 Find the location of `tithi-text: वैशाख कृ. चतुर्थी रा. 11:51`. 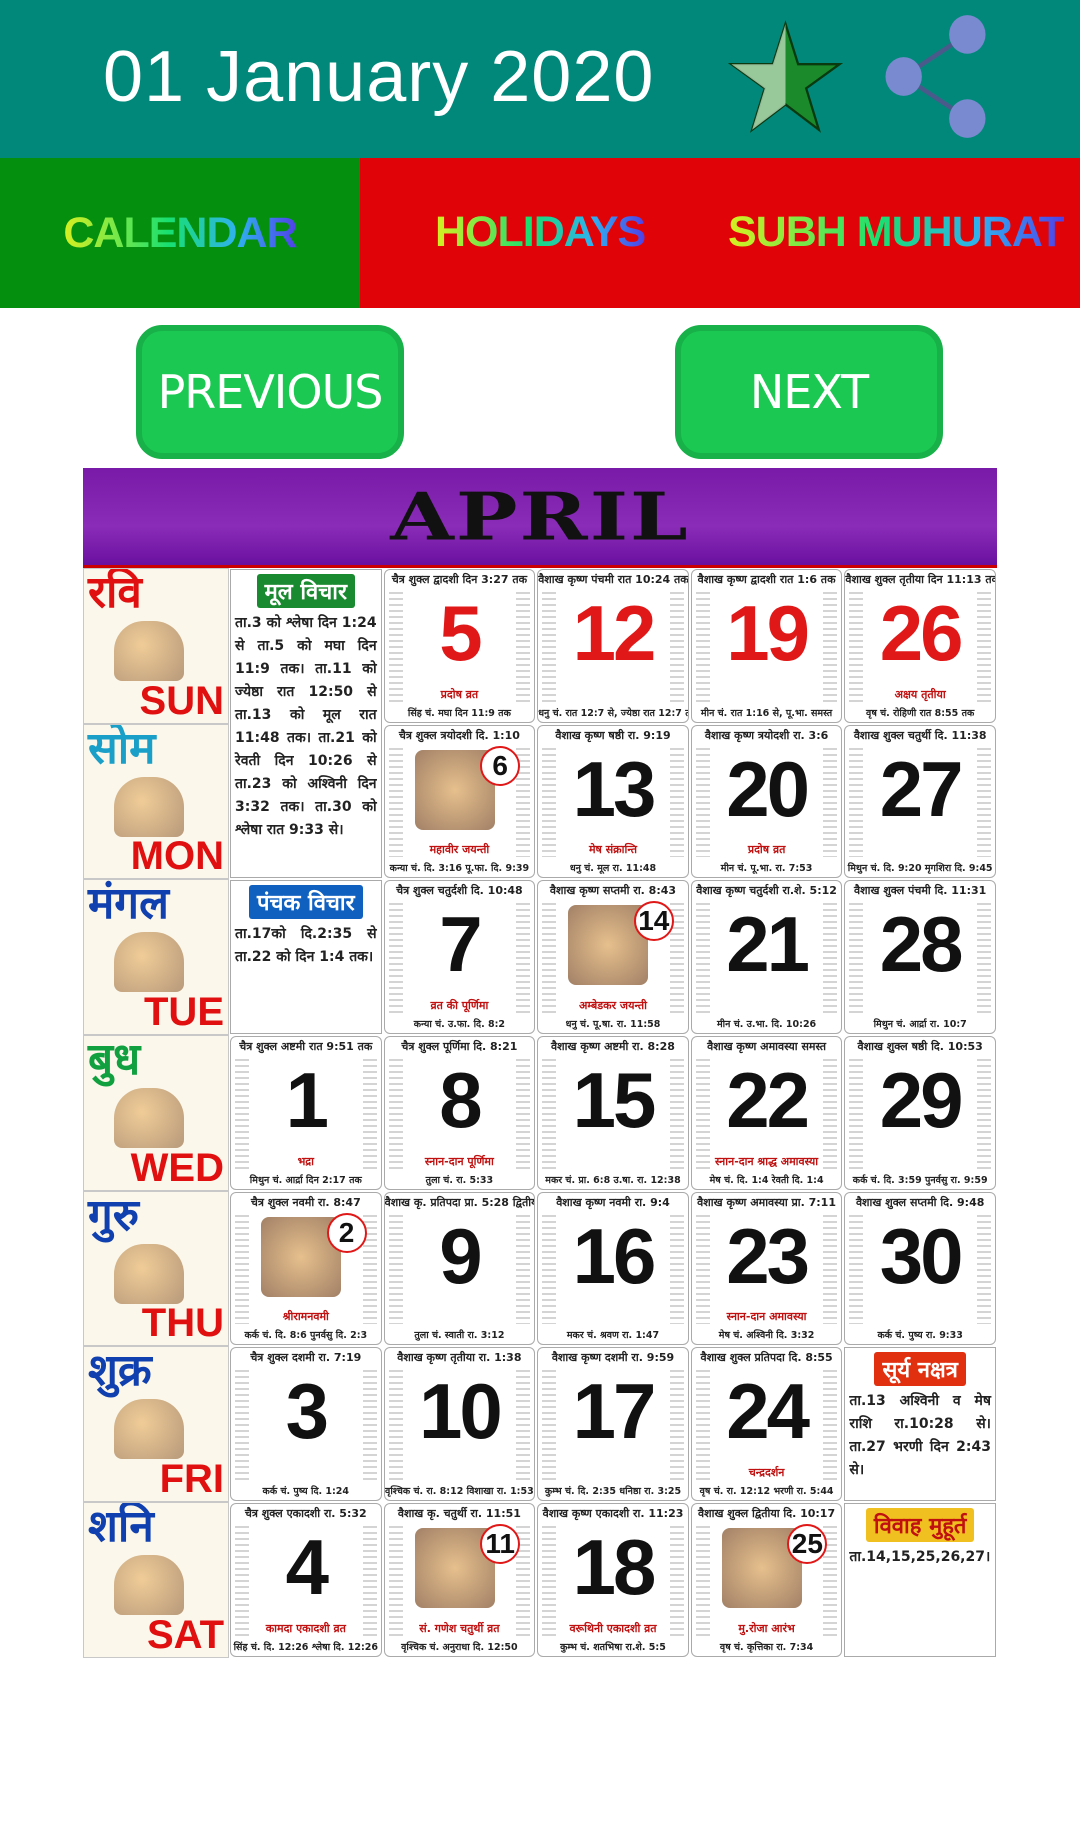

tithi-text: वैशाख कृ. चतुर्थी रा. 11:51 is located at coordinates (459, 1514).